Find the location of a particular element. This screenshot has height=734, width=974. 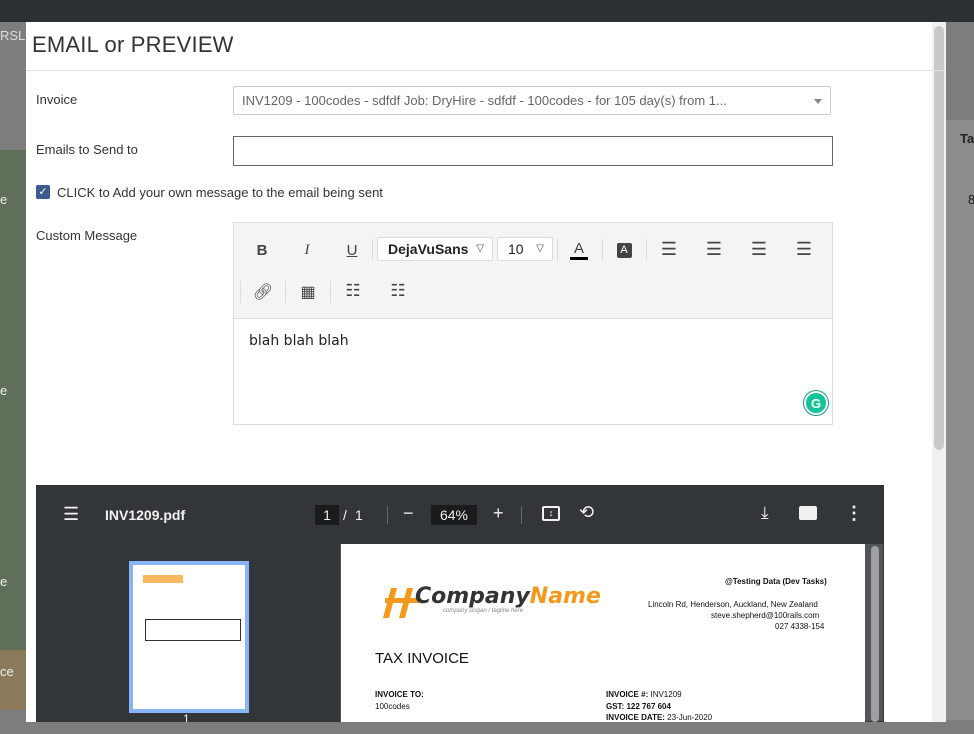

grammarly-icon: G is located at coordinates (816, 403).